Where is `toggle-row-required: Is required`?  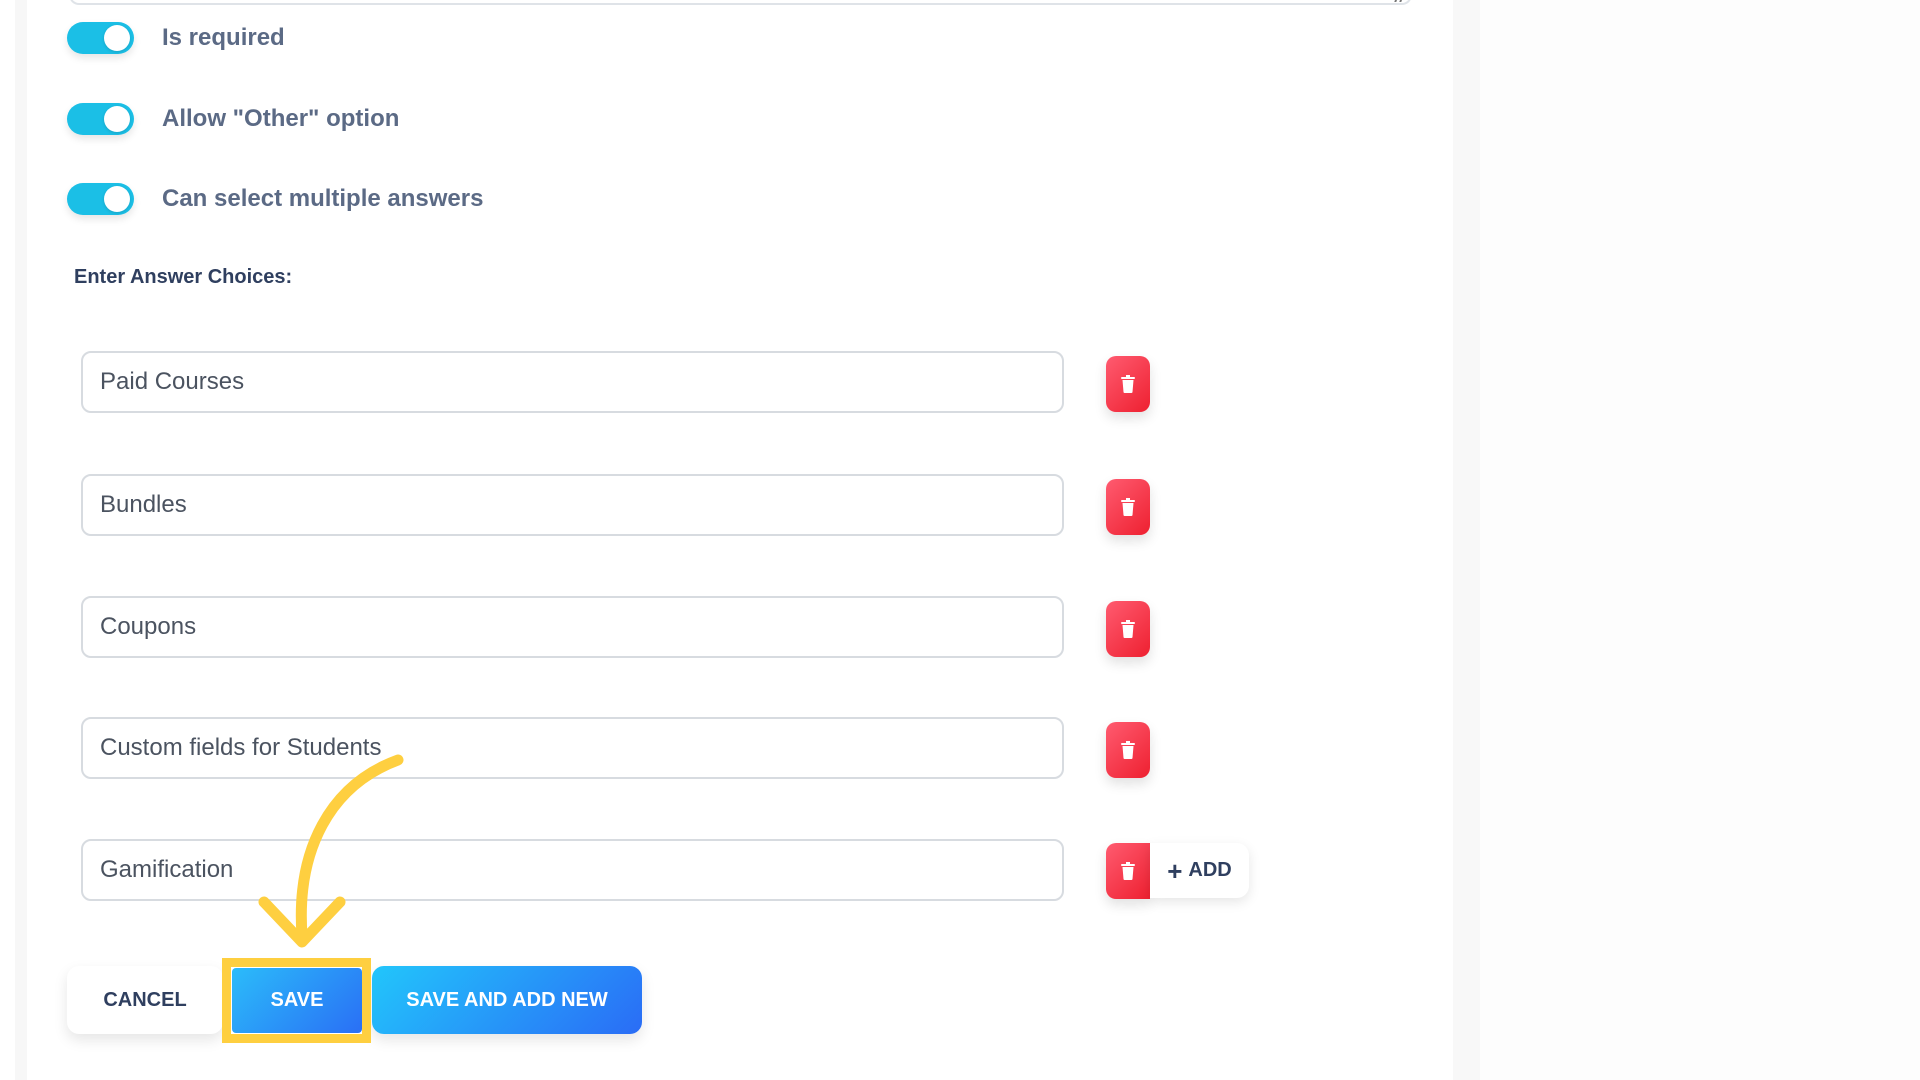
toggle-row-required: Is required is located at coordinates (176, 38).